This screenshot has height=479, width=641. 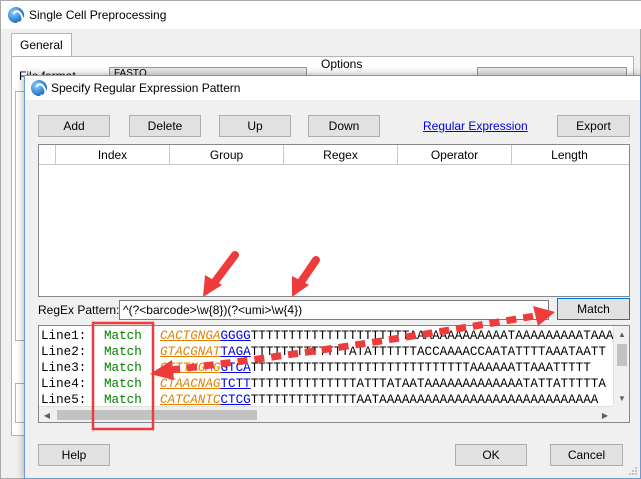 I want to click on vertical-scroll-thumb, so click(x=622, y=355).